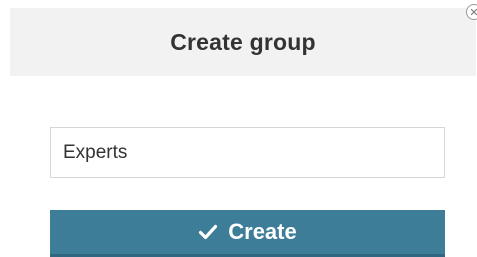 The height and width of the screenshot is (257, 477). What do you see at coordinates (208, 232) in the screenshot?
I see `checkmark-icon` at bounding box center [208, 232].